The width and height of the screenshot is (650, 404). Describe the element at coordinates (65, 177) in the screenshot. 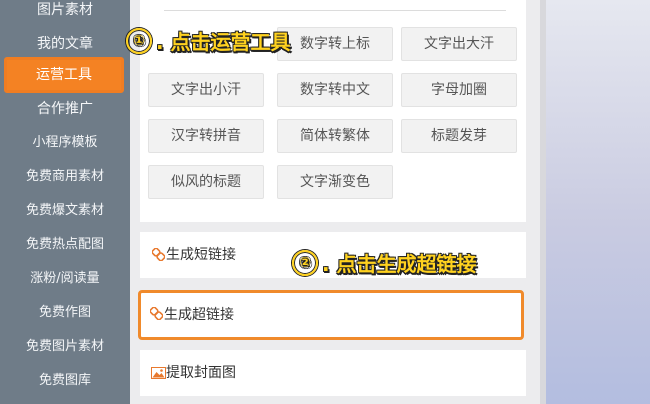

I see `sidebar-item-free-commercial-assets: 免费商用素材` at that location.